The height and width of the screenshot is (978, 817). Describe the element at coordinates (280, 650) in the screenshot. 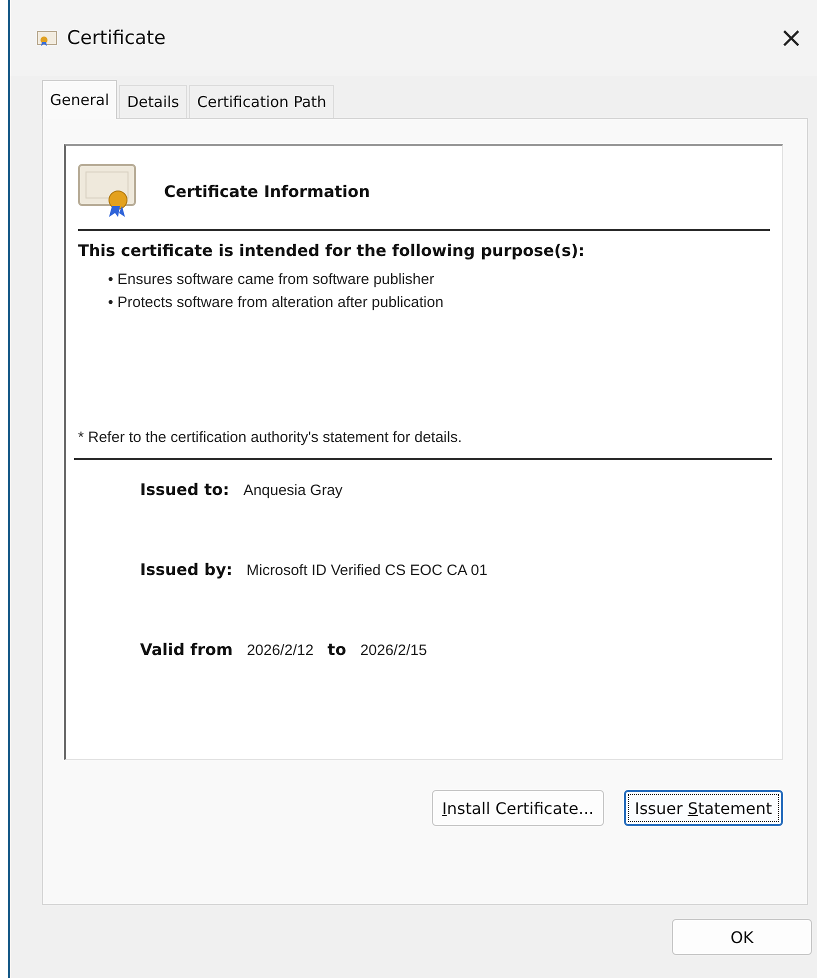

I see `date-value: 2026/2/12` at that location.